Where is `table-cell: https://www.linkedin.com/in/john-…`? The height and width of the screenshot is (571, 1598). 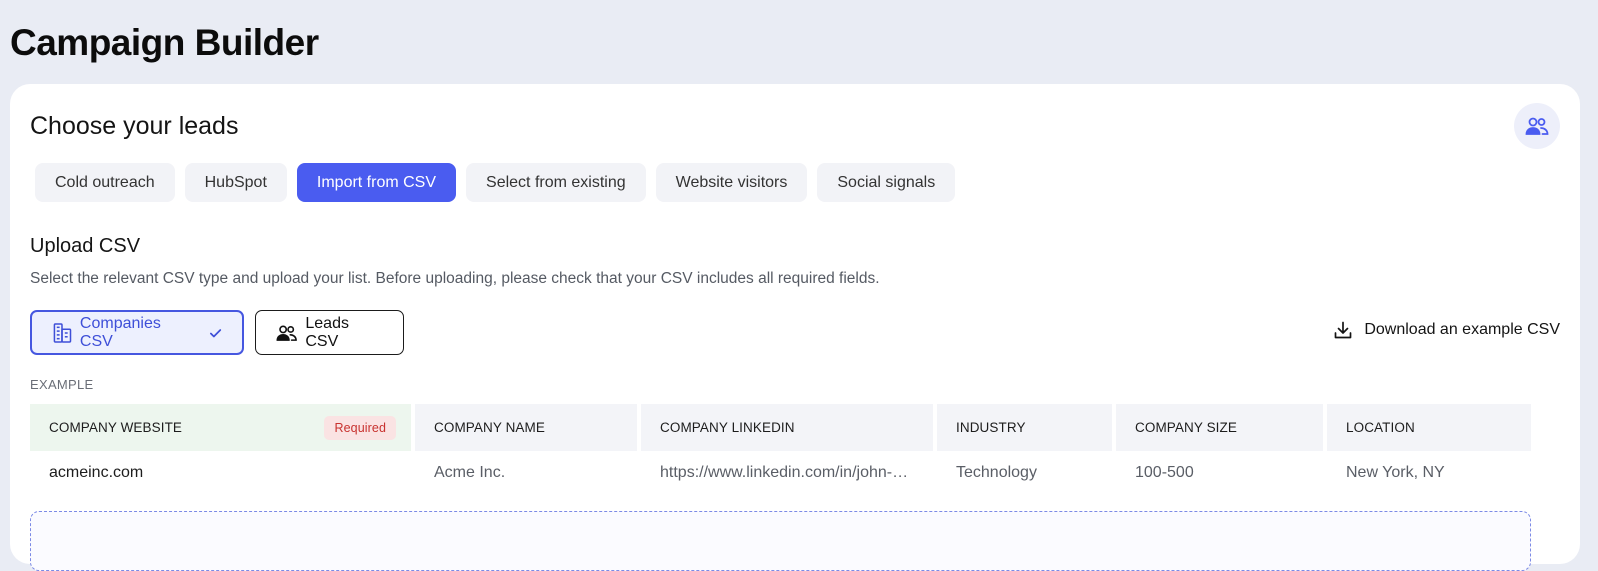
table-cell: https://www.linkedin.com/in/john-… is located at coordinates (787, 472).